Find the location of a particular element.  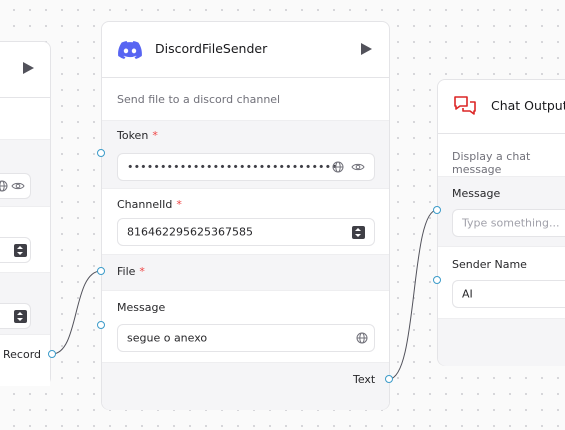

sender-name-value: AI is located at coordinates (467, 294).